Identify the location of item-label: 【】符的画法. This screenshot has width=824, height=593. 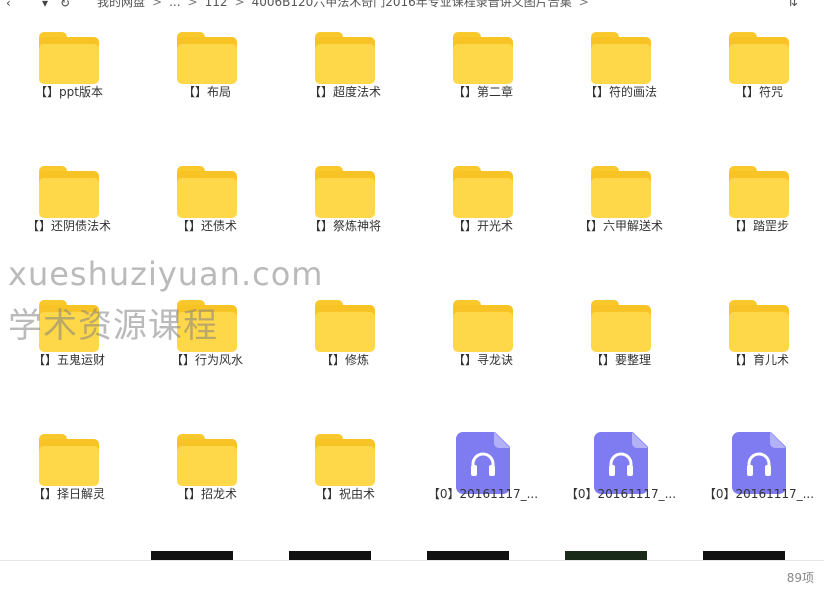
(620, 92).